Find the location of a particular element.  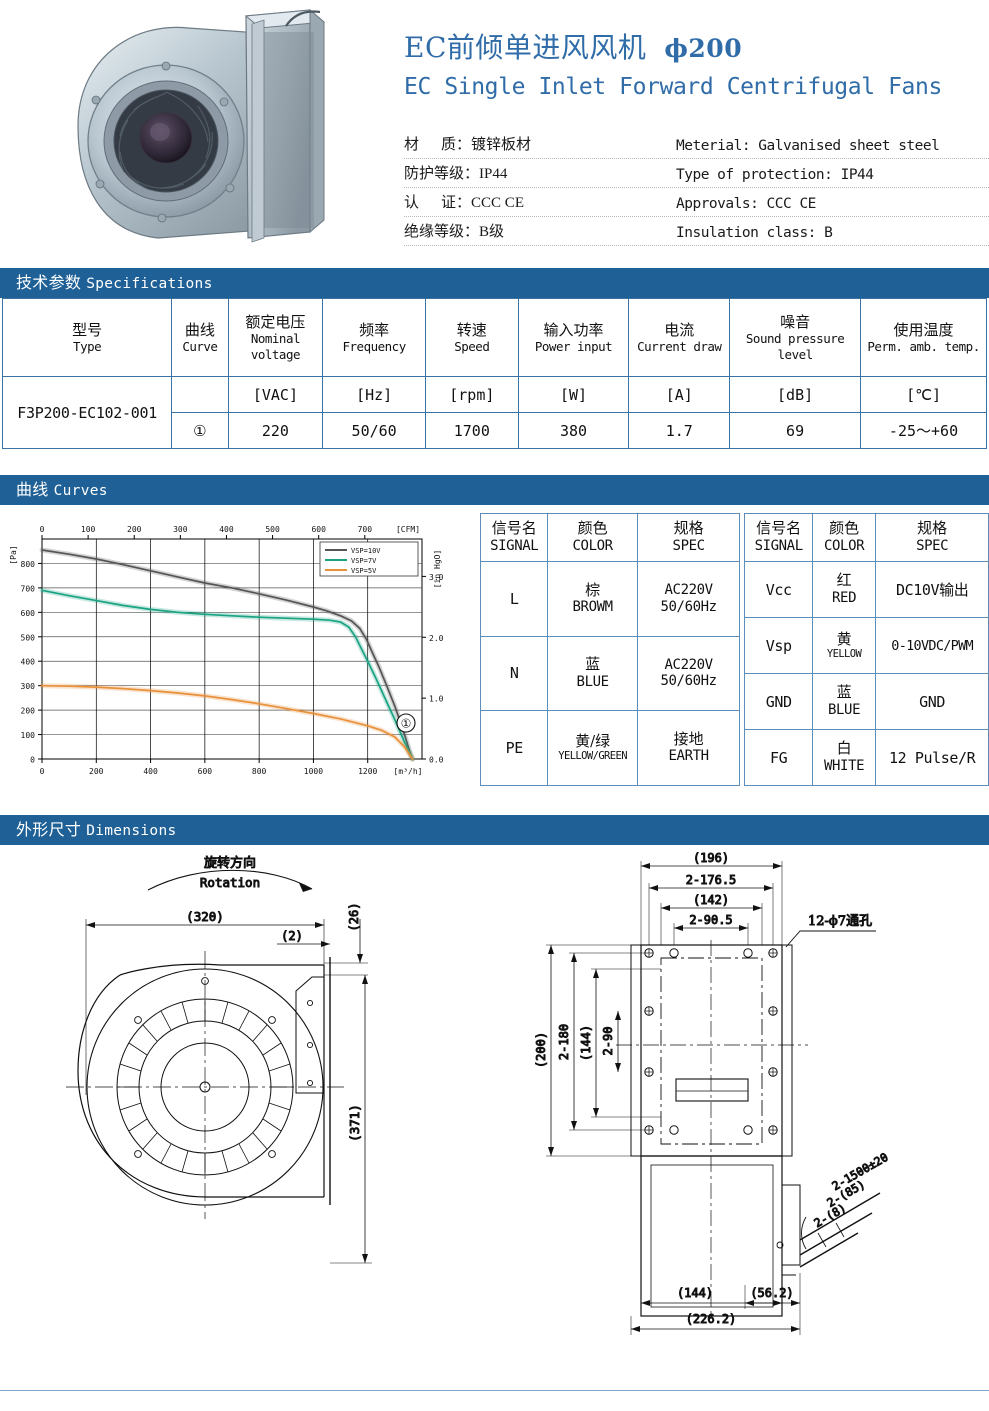

section-header-specifications: 技术参数 Specifications is located at coordinates (494, 283).